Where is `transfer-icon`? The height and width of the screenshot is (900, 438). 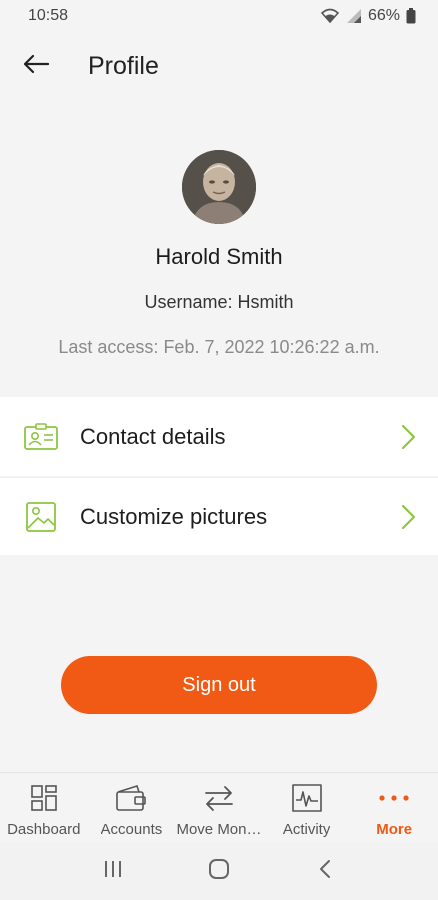 transfer-icon is located at coordinates (219, 798).